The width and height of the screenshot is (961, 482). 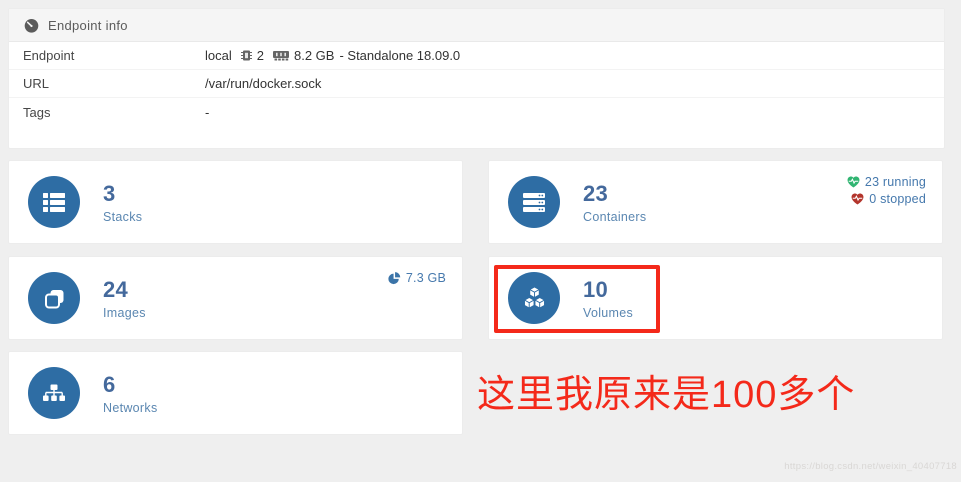 What do you see at coordinates (218, 55) in the screenshot?
I see `endpoint-name: local` at bounding box center [218, 55].